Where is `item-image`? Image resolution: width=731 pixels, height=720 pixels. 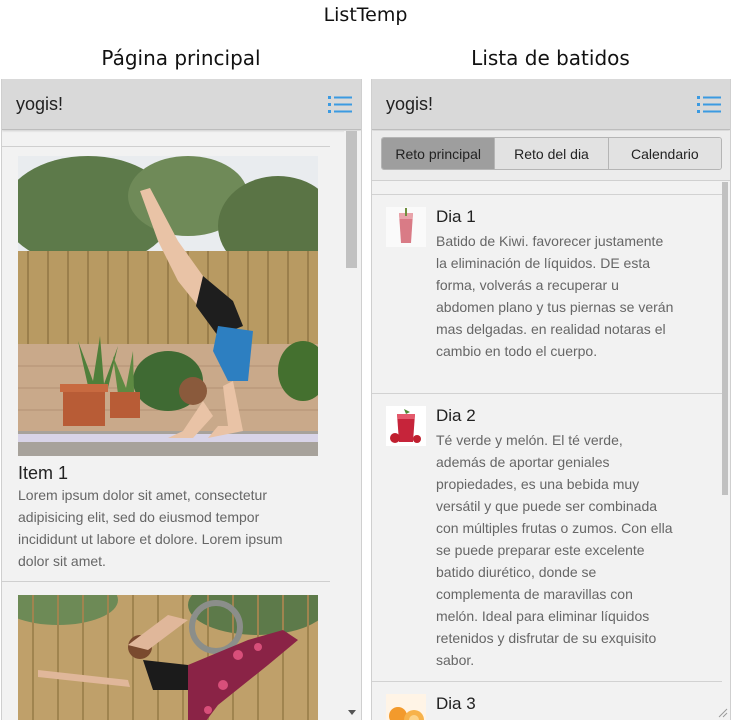 item-image is located at coordinates (168, 657).